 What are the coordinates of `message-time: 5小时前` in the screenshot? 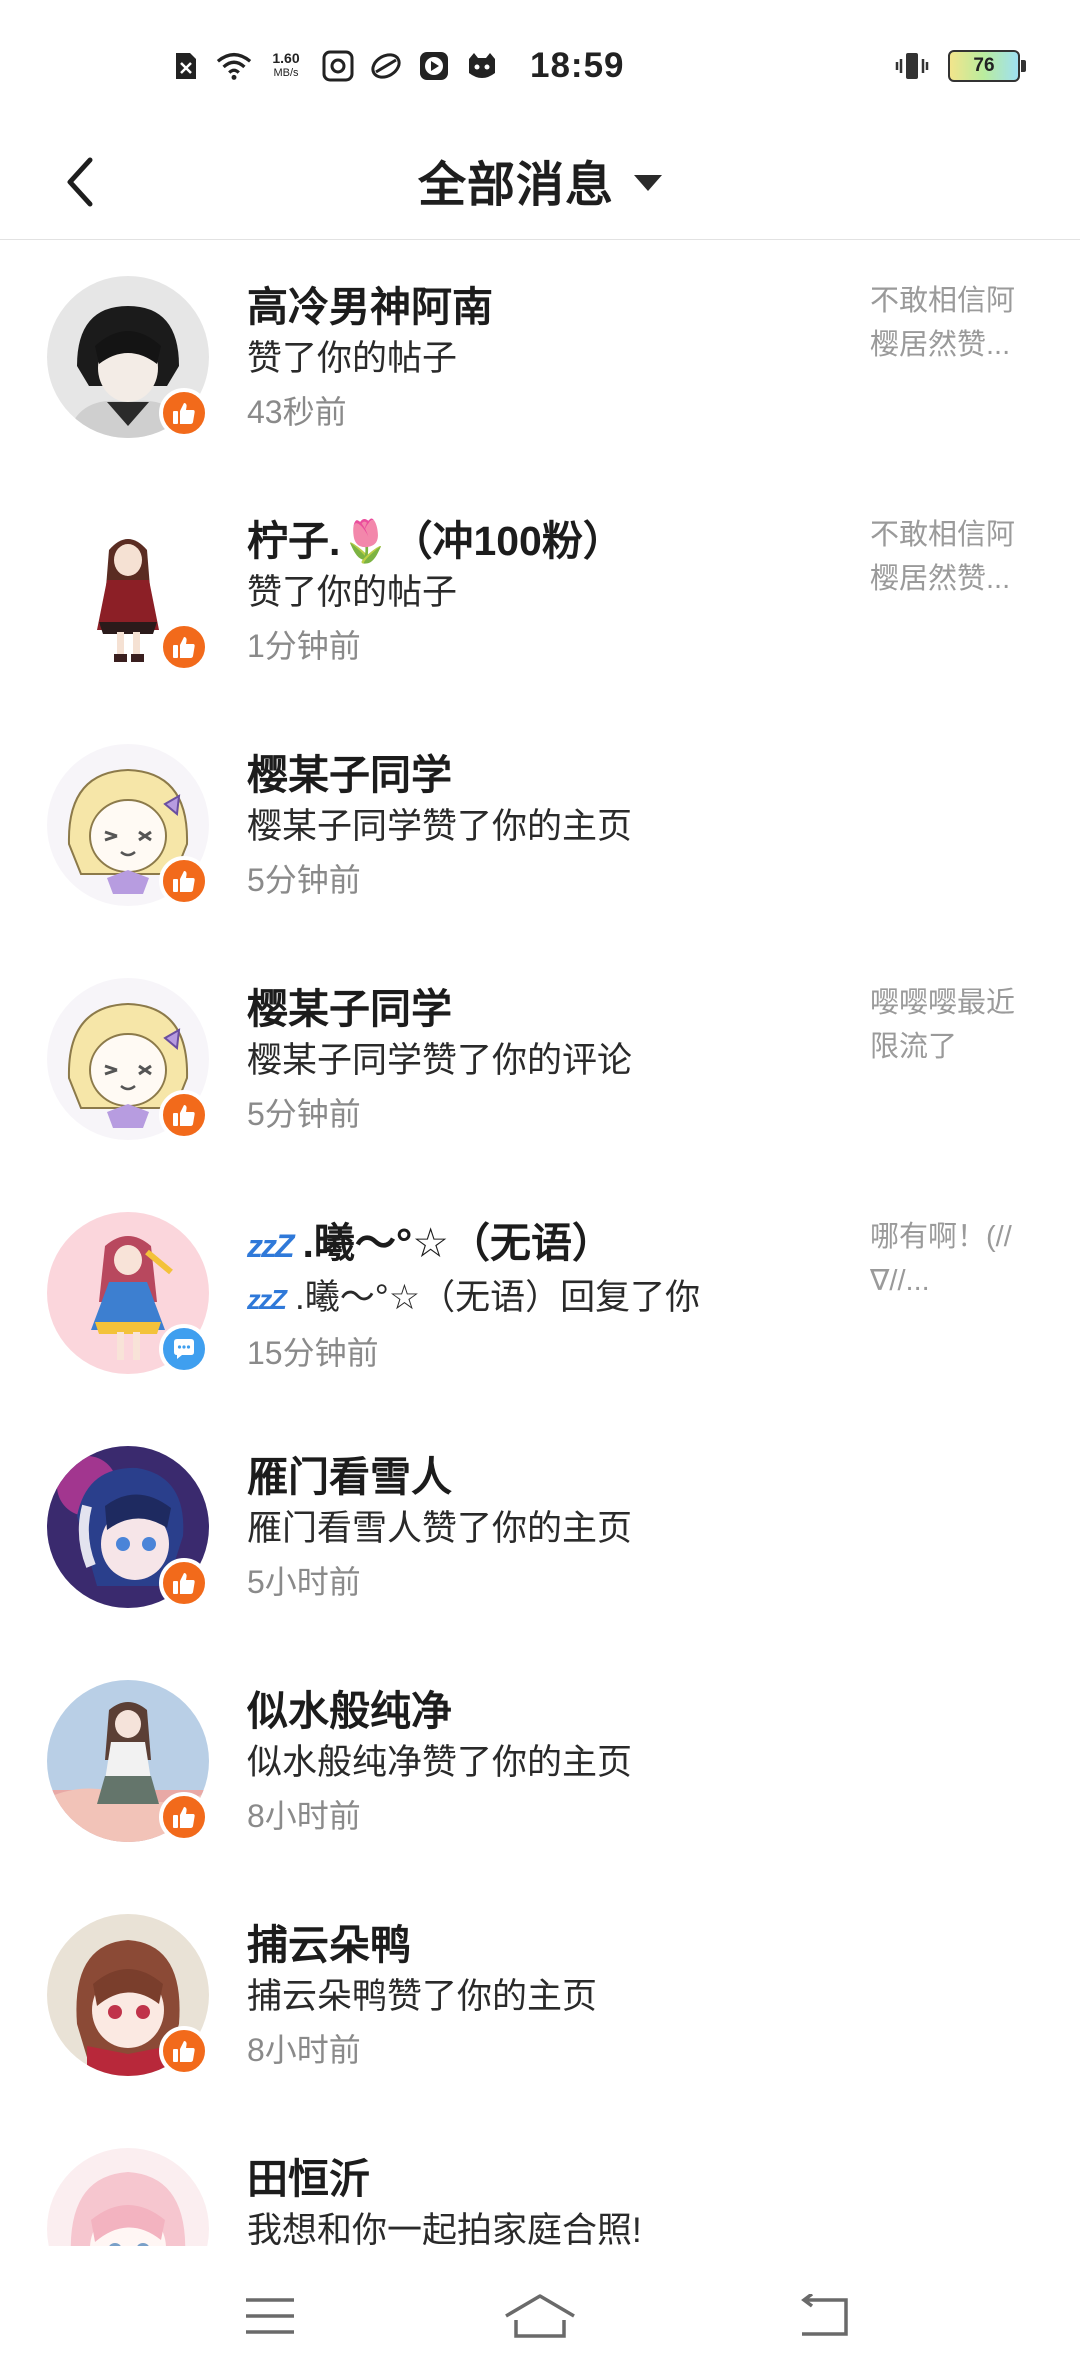 It's located at (304, 1582).